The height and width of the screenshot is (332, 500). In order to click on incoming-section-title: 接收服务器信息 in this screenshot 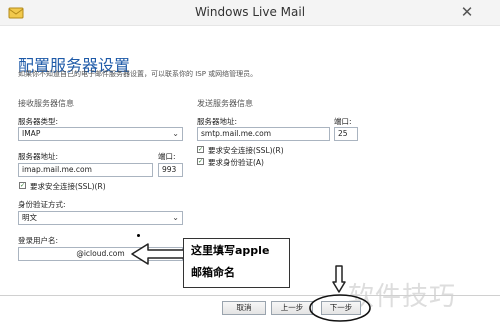, I will do `click(46, 103)`.